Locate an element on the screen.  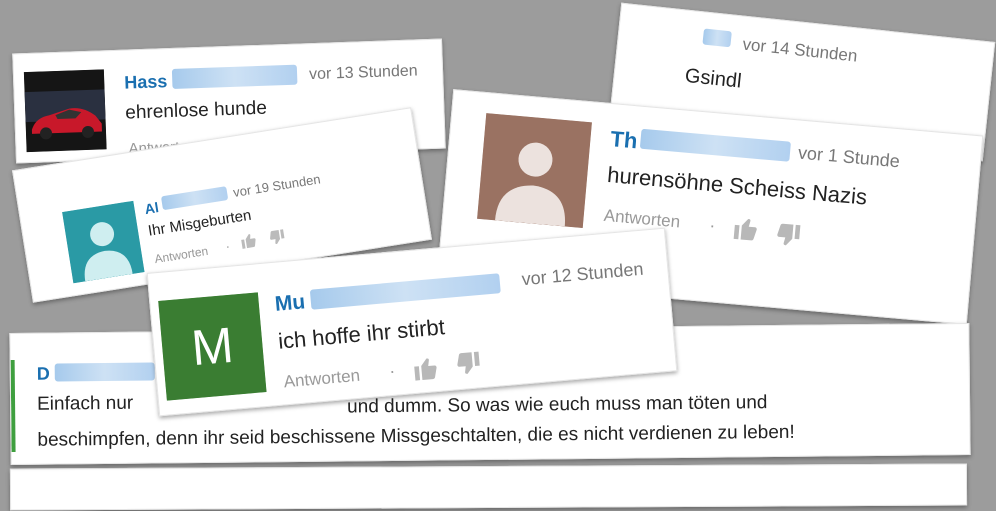
timestamp: vor 12 Stunden is located at coordinates (582, 275).